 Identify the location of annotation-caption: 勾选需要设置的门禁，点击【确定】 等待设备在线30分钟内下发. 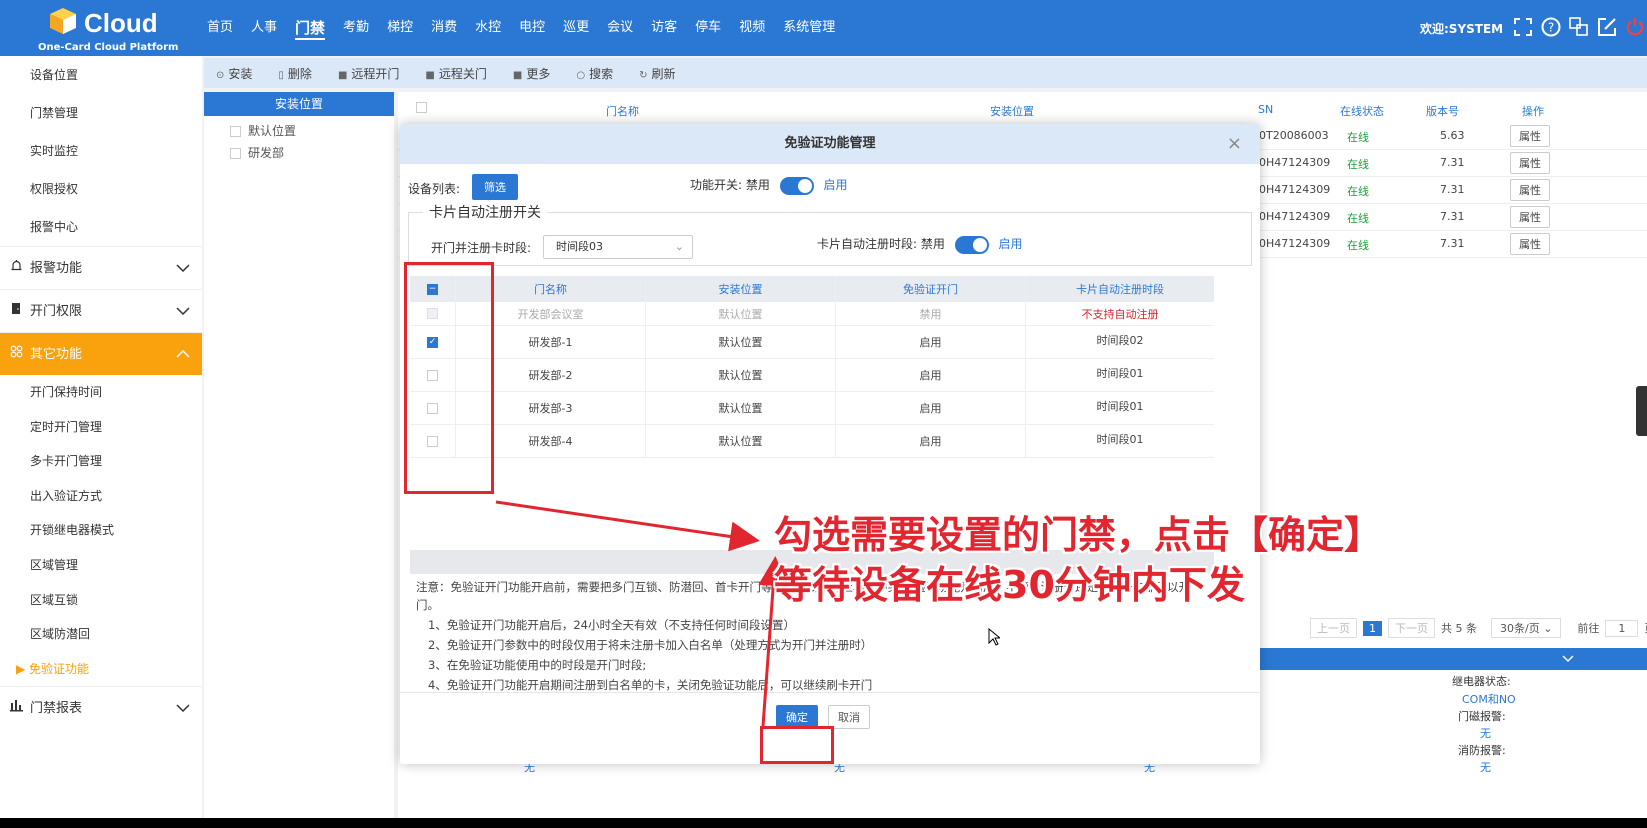
(1078, 560).